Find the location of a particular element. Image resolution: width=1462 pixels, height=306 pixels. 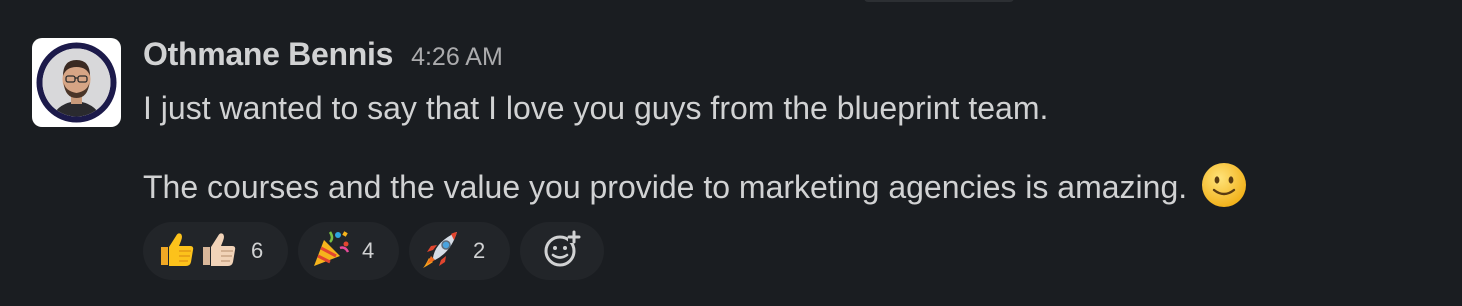

add-reaction-button is located at coordinates (562, 251).